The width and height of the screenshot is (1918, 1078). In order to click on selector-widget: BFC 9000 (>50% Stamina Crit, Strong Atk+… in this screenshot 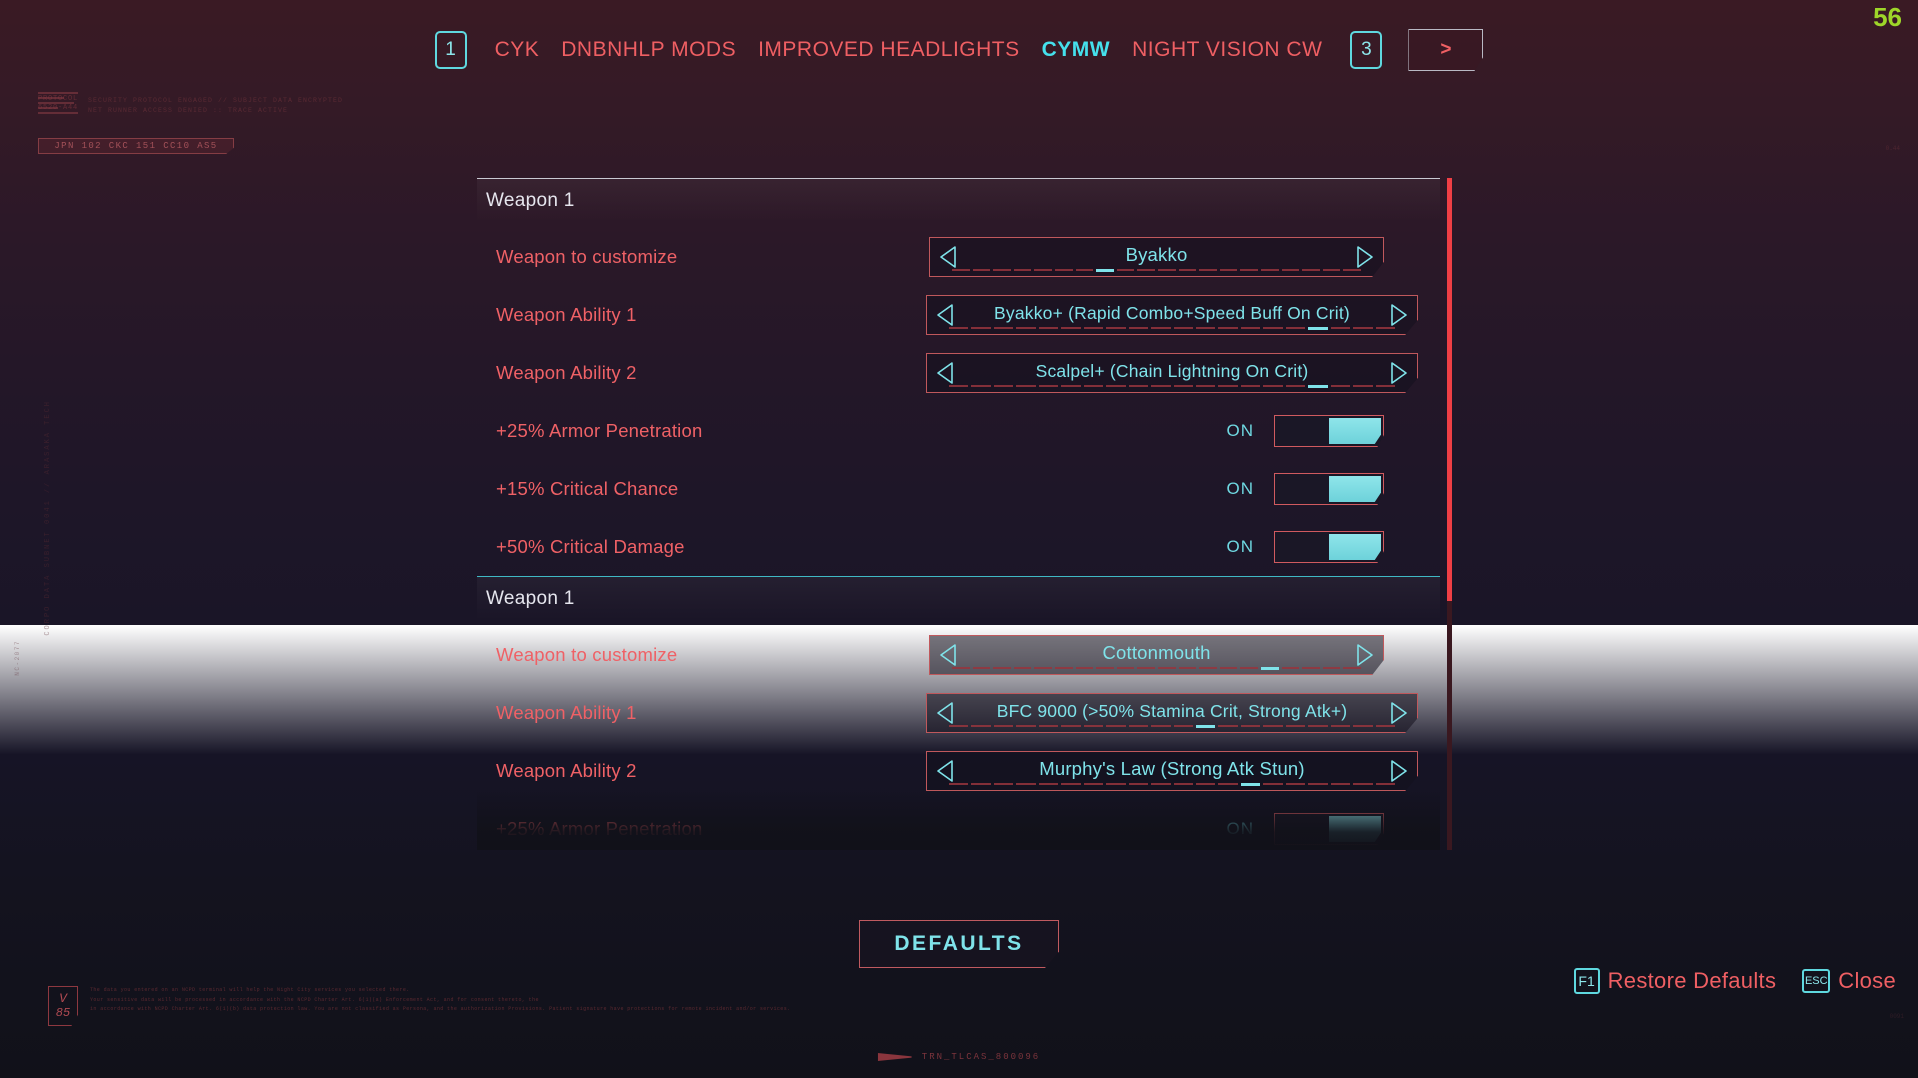, I will do `click(1172, 713)`.